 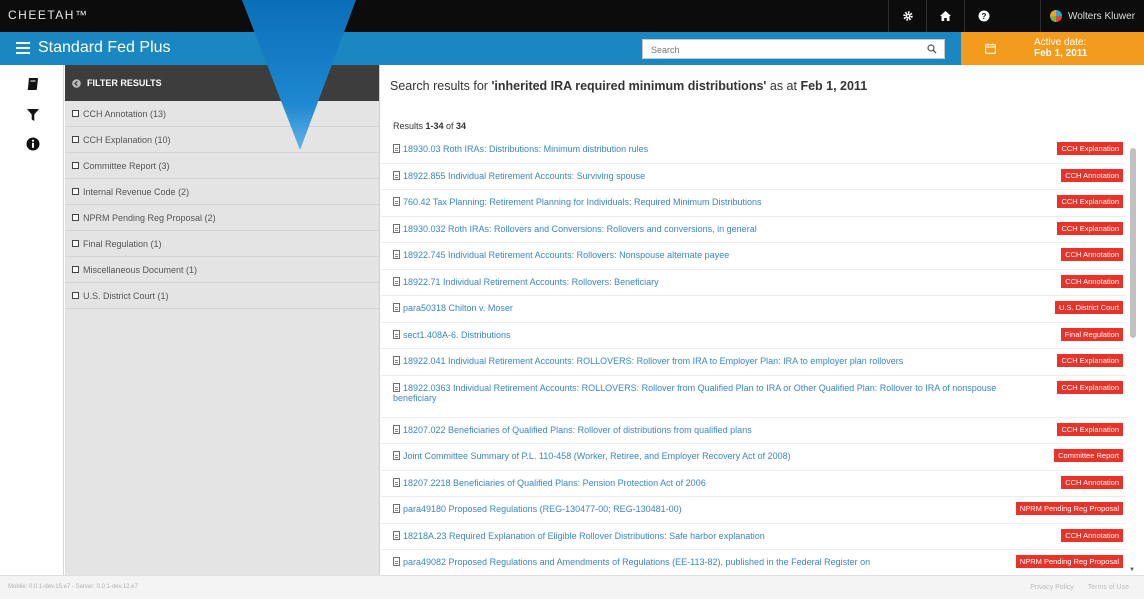 I want to click on filter-item-label: Miscellaneous Document (1), so click(x=140, y=269).